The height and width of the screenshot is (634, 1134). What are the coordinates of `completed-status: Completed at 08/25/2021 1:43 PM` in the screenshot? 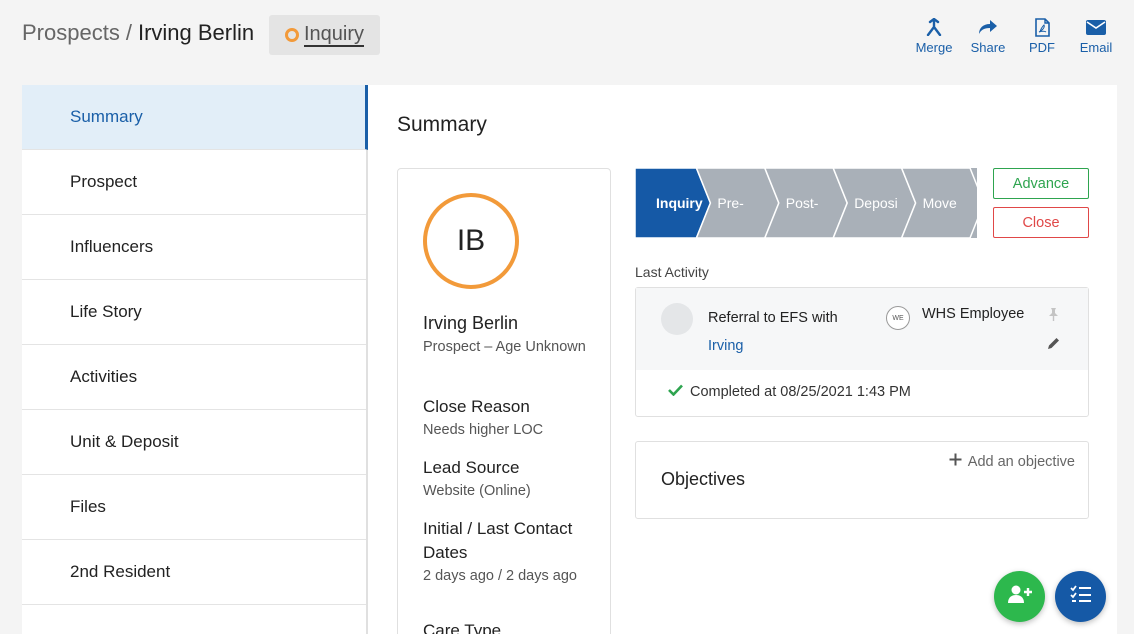 It's located at (789, 392).